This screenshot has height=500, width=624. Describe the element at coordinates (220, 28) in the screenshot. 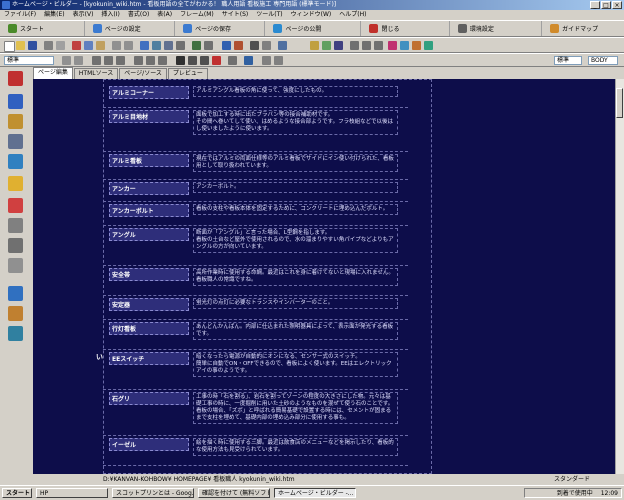

I see `save-page-button: ページの保存` at that location.